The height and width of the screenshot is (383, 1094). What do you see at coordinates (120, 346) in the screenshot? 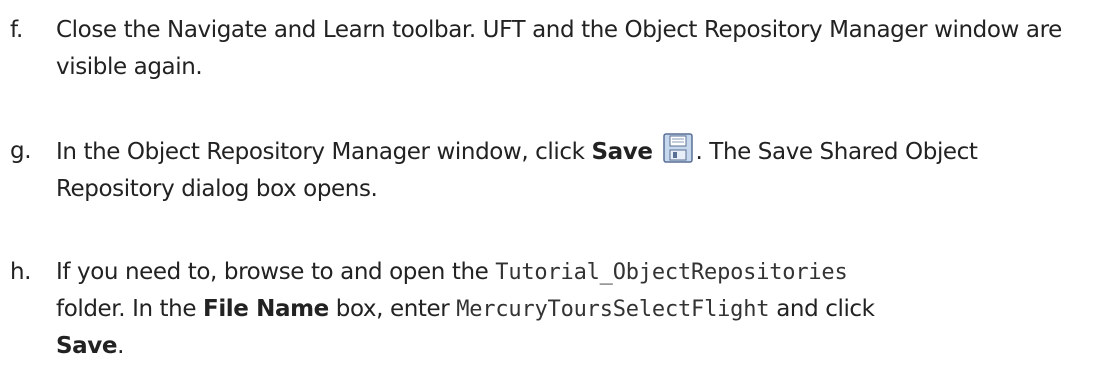
I see `step-text-5: .` at bounding box center [120, 346].